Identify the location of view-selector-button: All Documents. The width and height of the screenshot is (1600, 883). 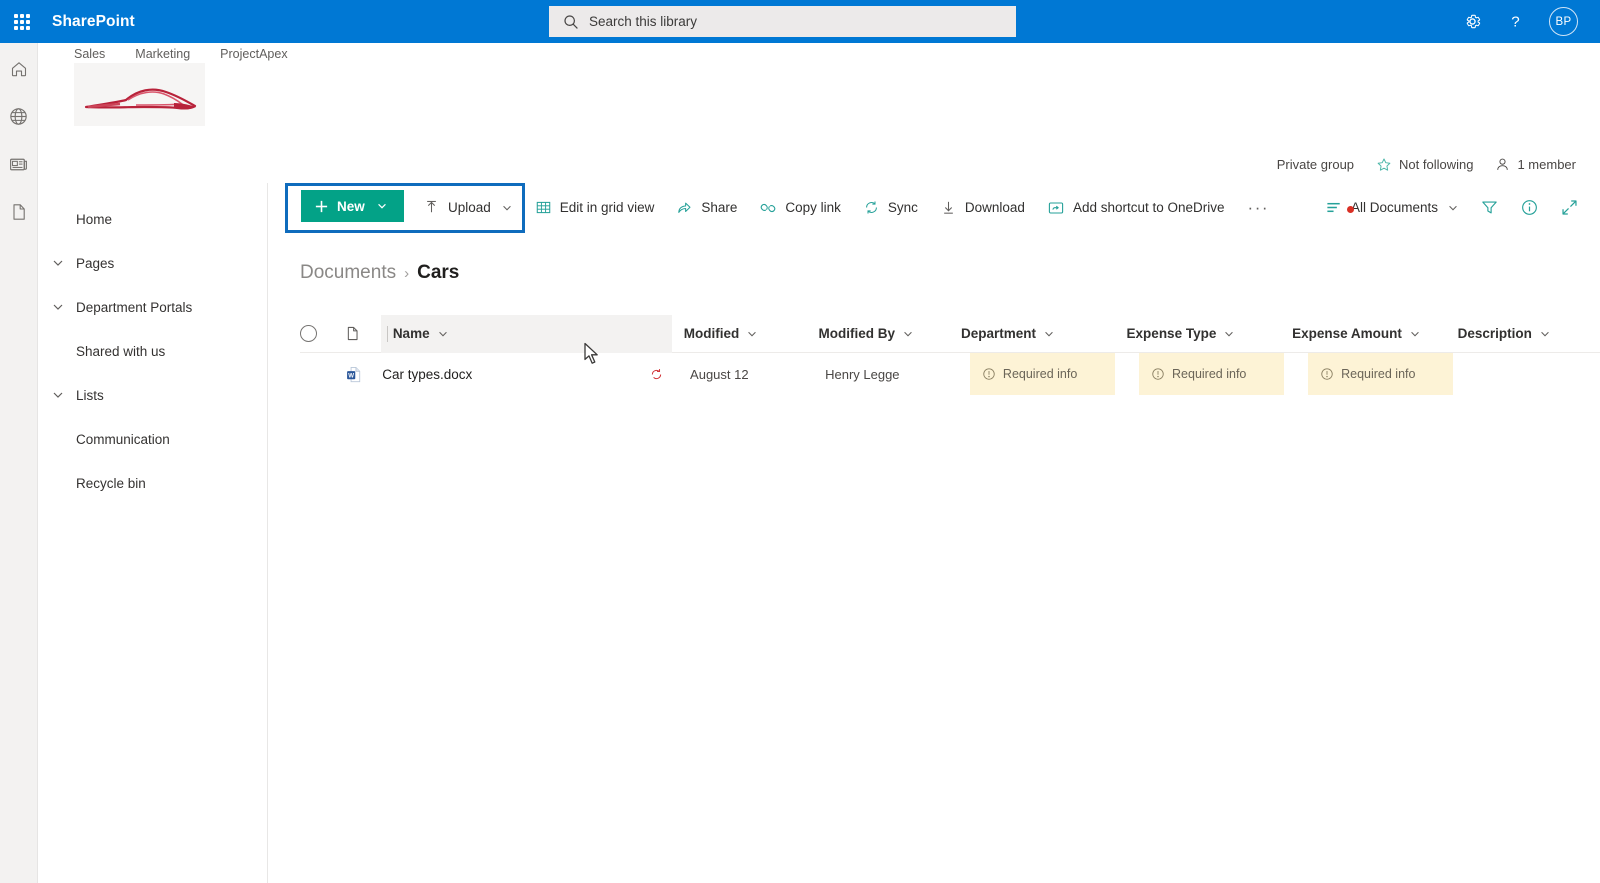
(1392, 208).